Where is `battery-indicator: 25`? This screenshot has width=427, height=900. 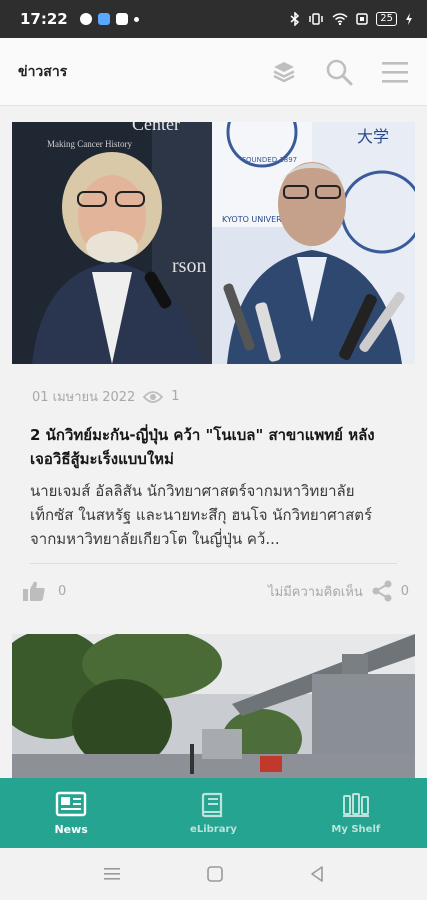
battery-indicator: 25 is located at coordinates (386, 19).